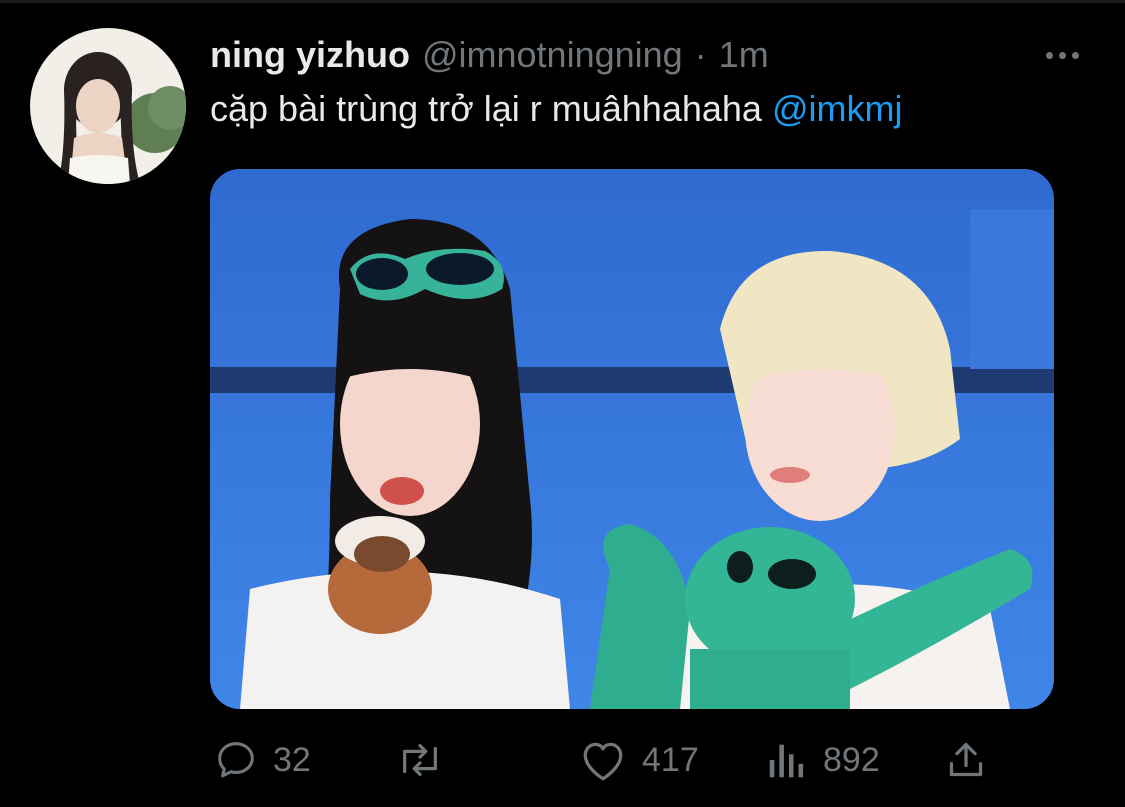 The image size is (1125, 807). I want to click on tweet-actions: 32 417 892, so click(562, 763).